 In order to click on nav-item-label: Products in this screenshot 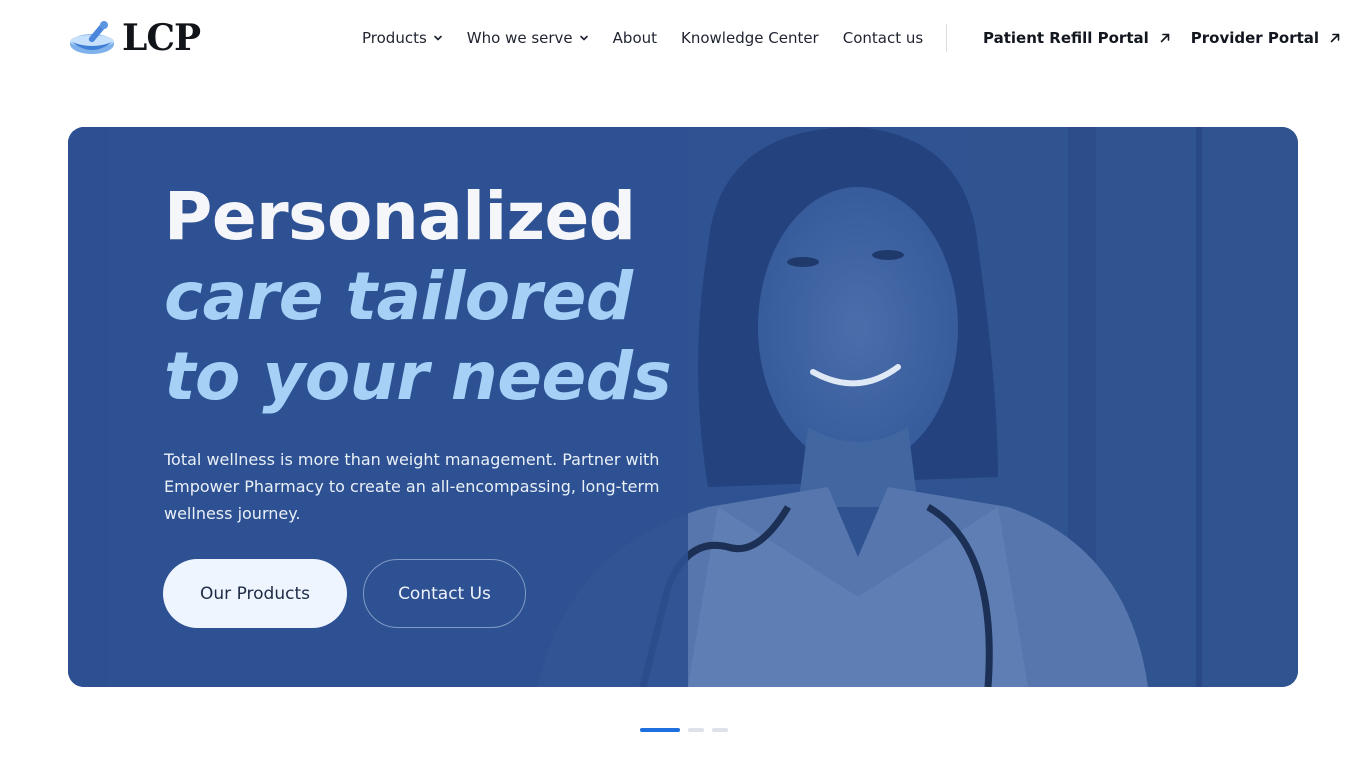, I will do `click(394, 38)`.